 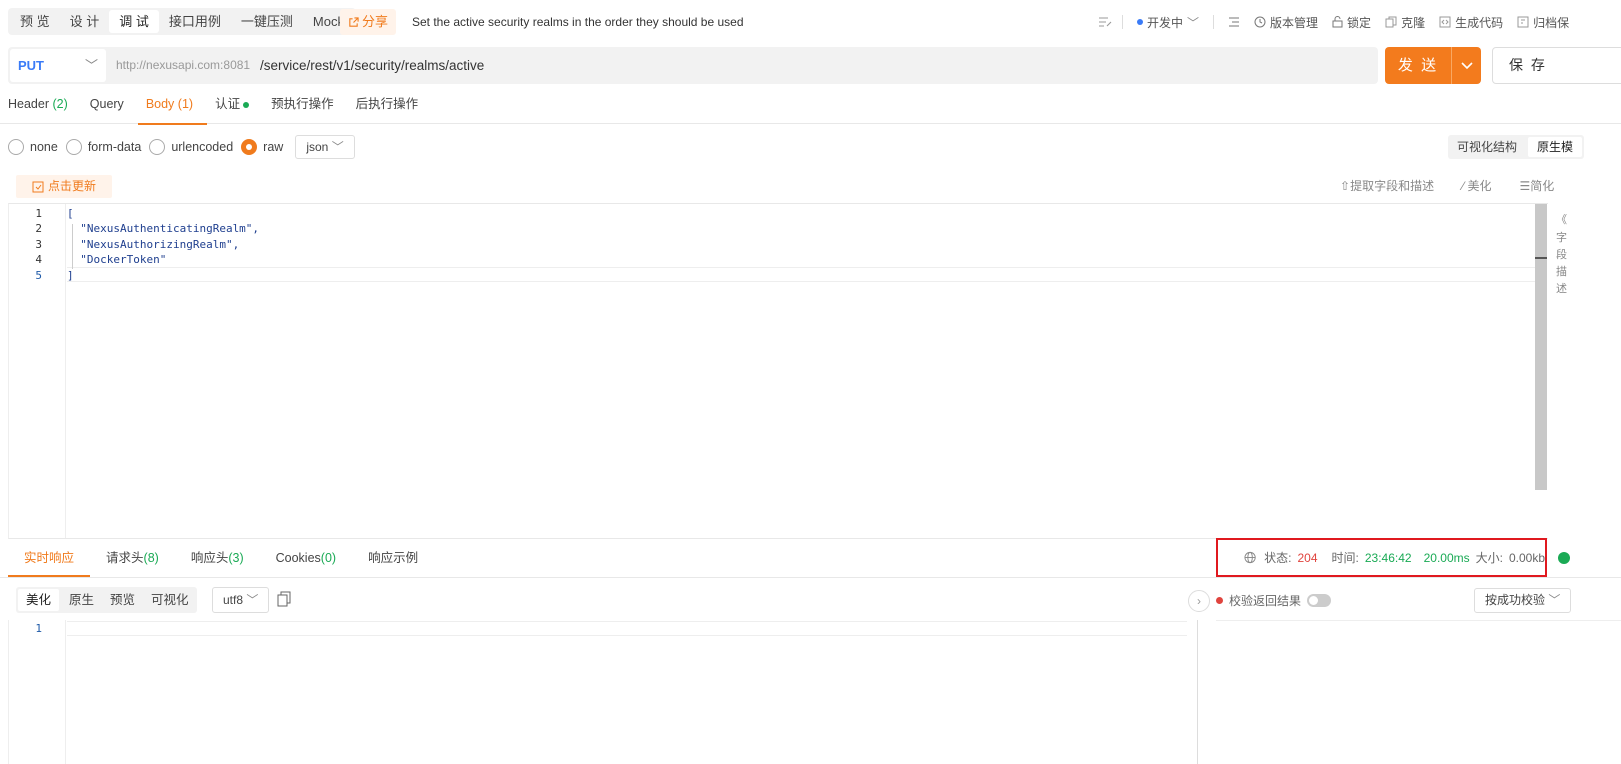 What do you see at coordinates (191, 147) in the screenshot?
I see `radio-urlencoded: urlencoded` at bounding box center [191, 147].